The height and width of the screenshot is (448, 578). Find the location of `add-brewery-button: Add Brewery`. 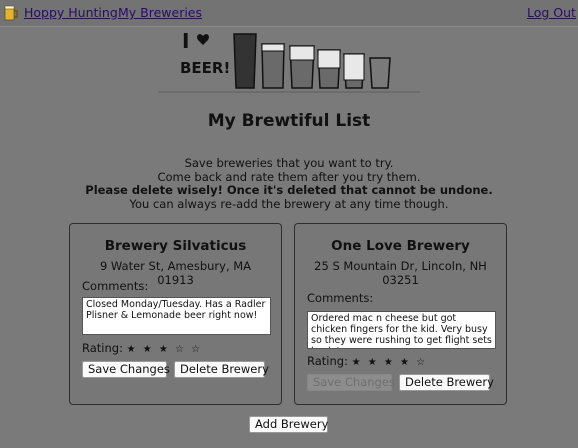

add-brewery-button: Add Brewery is located at coordinates (288, 424).